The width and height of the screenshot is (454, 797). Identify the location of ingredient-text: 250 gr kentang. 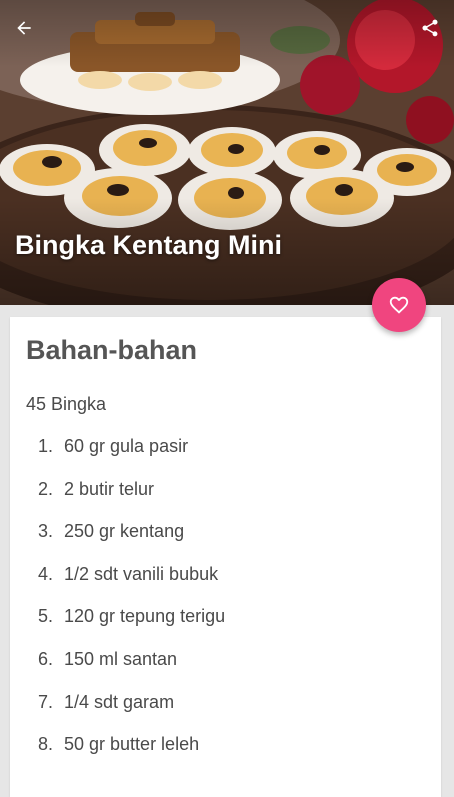
(124, 531).